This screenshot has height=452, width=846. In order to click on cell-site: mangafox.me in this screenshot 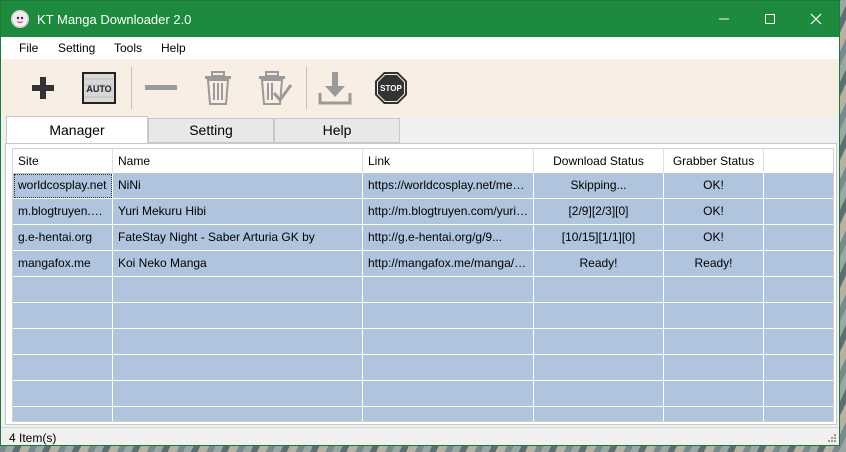, I will do `click(63, 264)`.